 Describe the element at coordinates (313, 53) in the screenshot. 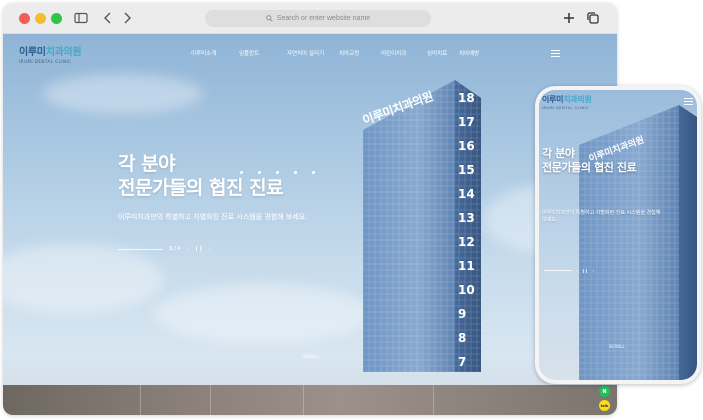

I see `nav-item-natural-teeth: 자연치아 살리기` at that location.